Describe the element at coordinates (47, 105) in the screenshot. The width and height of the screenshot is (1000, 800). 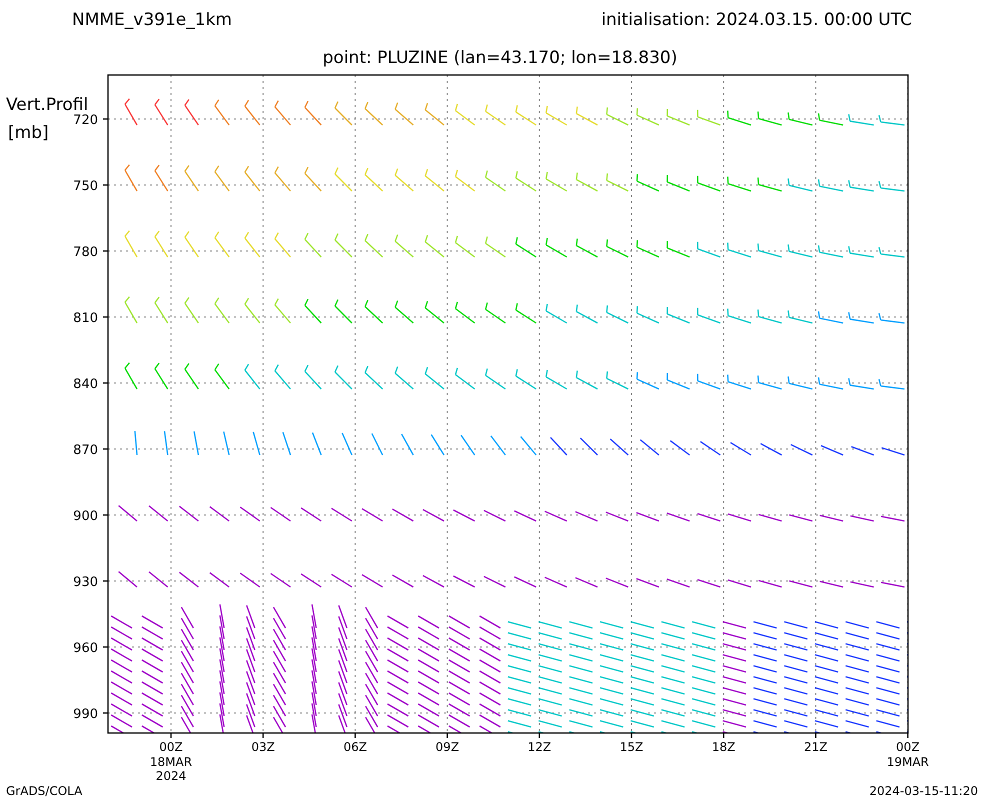
I see `y-axis-title: Vert.Profil` at that location.